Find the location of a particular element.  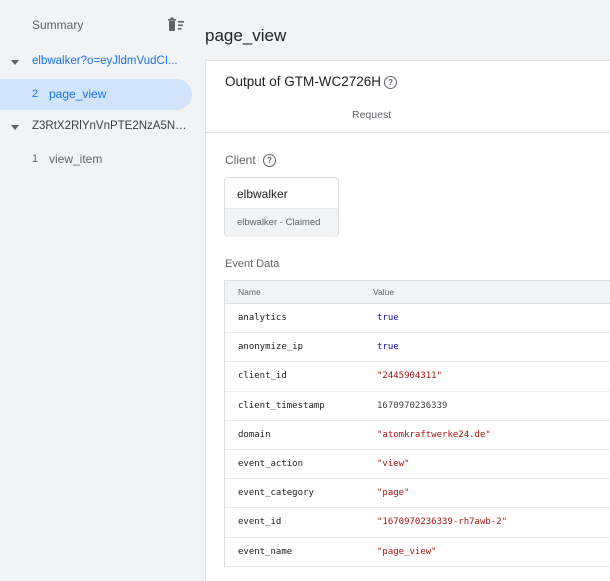

table-row: event_id "1670970236339-rh7awb-2" is located at coordinates (417, 523).